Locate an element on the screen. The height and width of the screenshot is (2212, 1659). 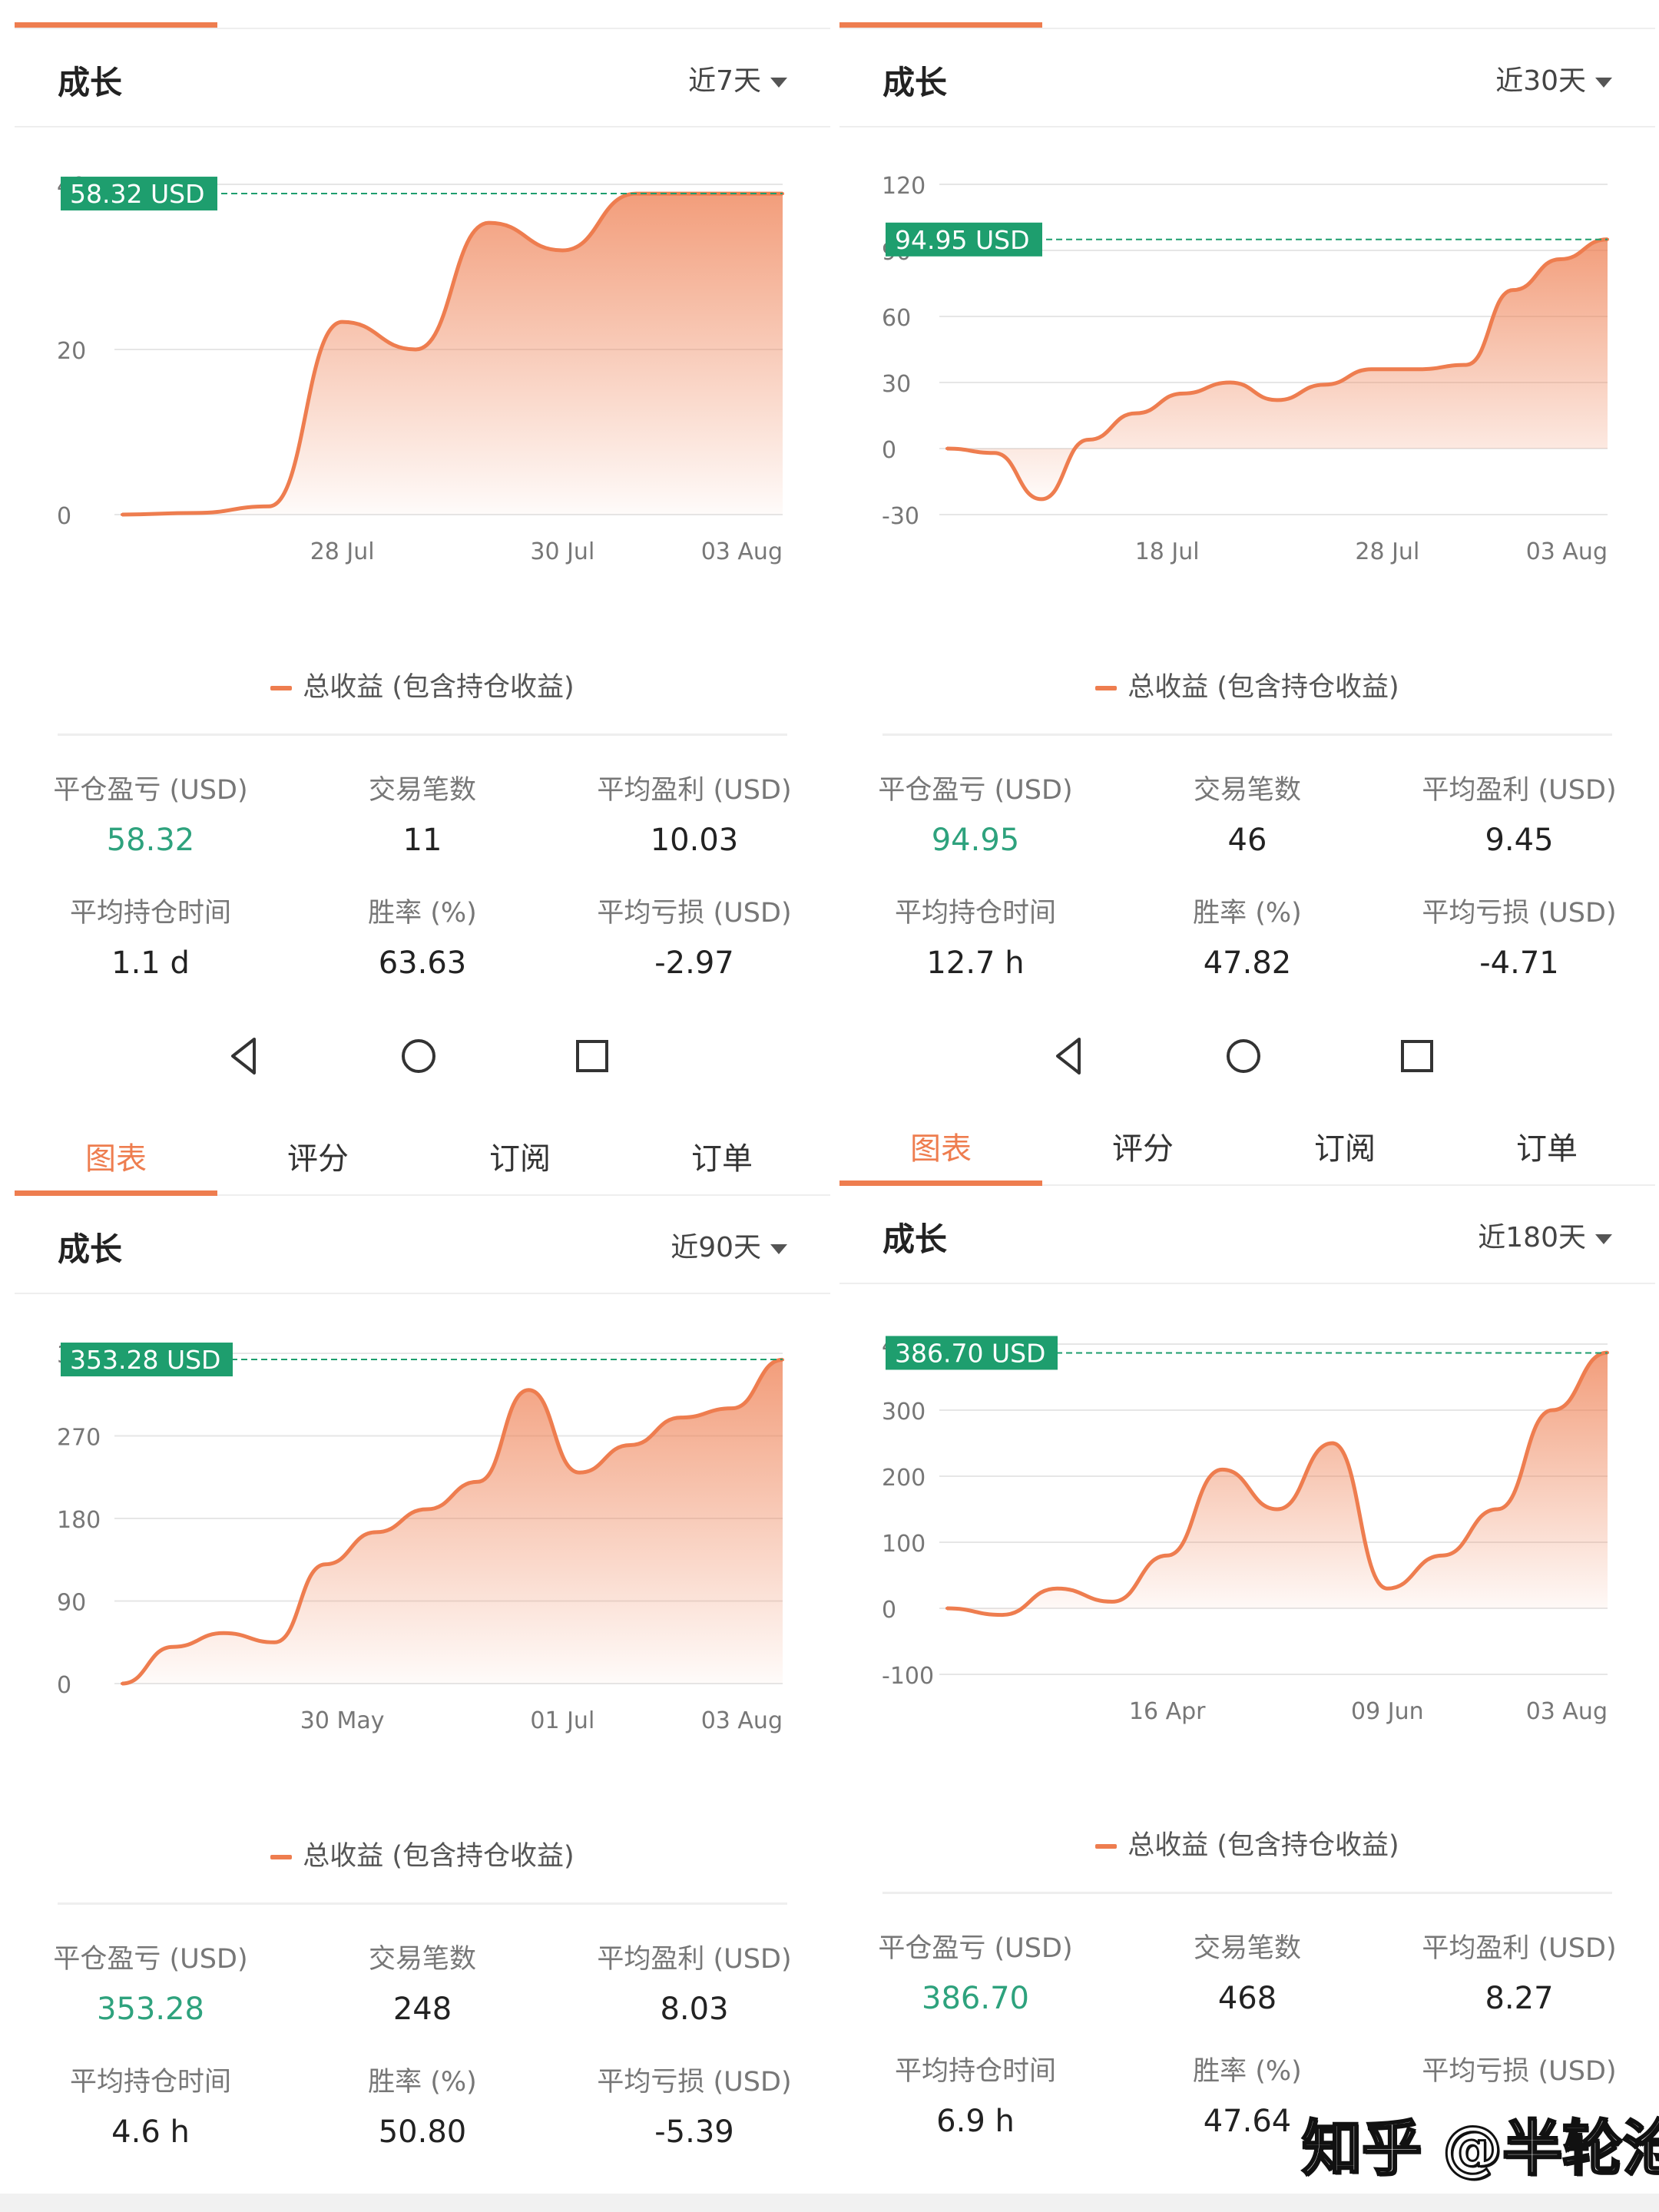
stat-win-rate: 胜率 (%) 63.63 is located at coordinates (422, 936).